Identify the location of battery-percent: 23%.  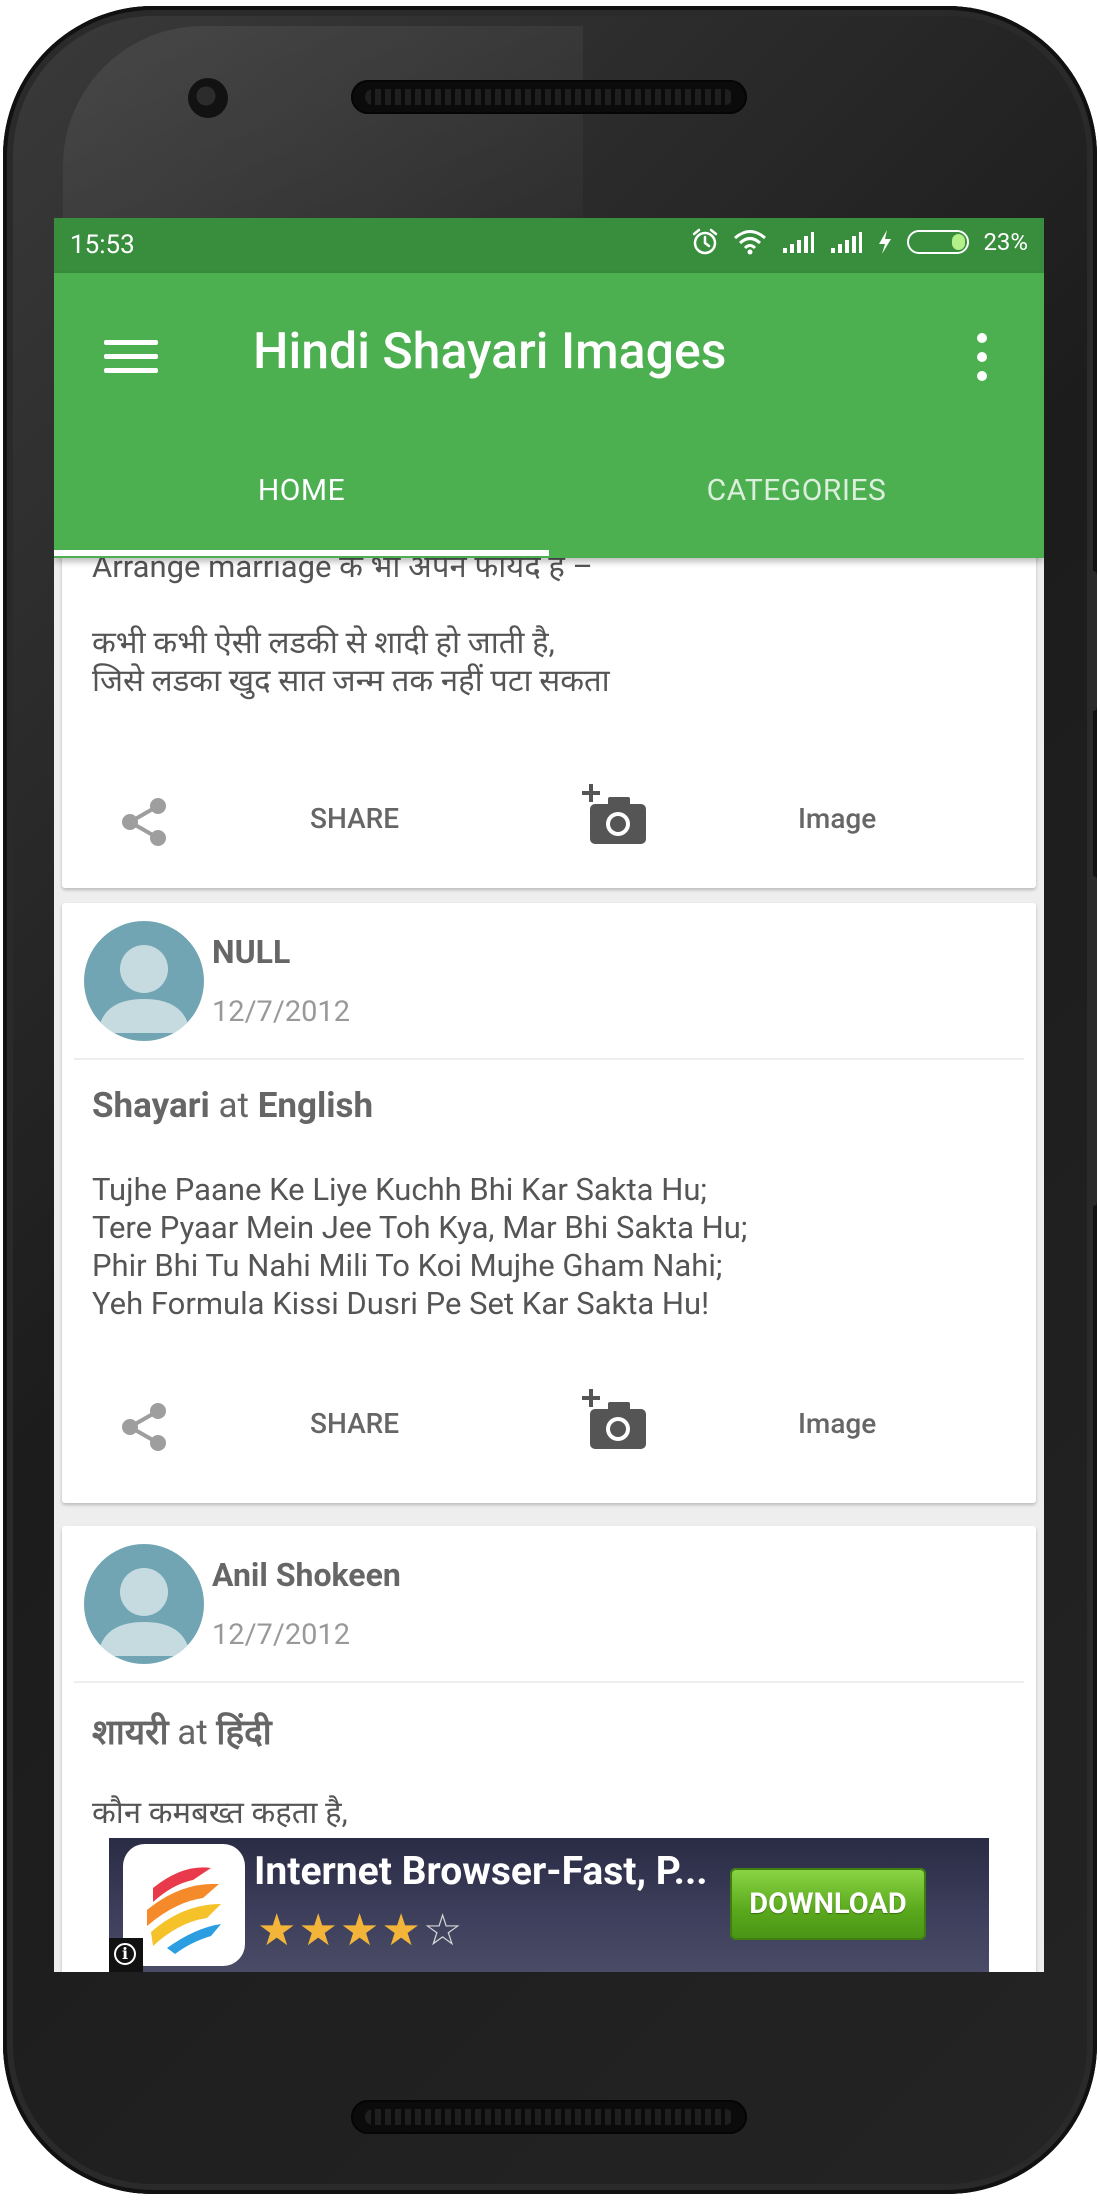
(1005, 242).